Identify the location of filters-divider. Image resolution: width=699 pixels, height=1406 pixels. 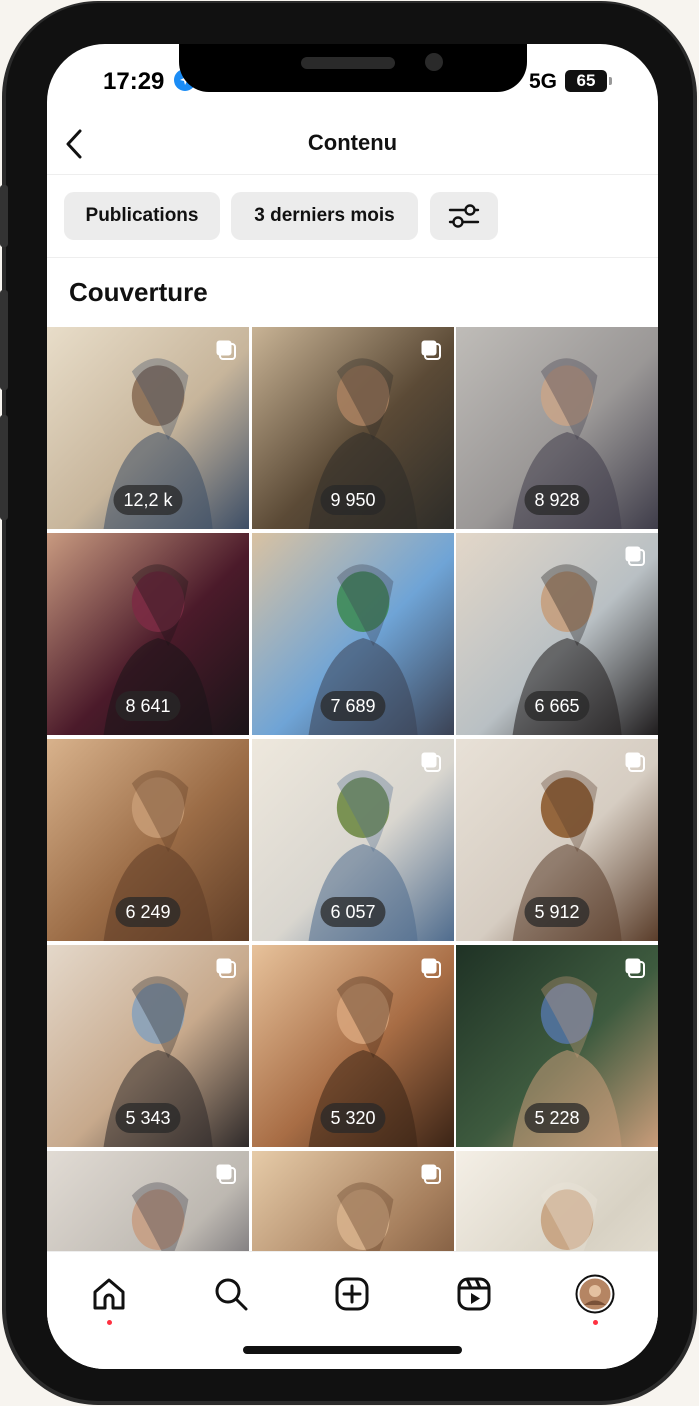
(352, 257).